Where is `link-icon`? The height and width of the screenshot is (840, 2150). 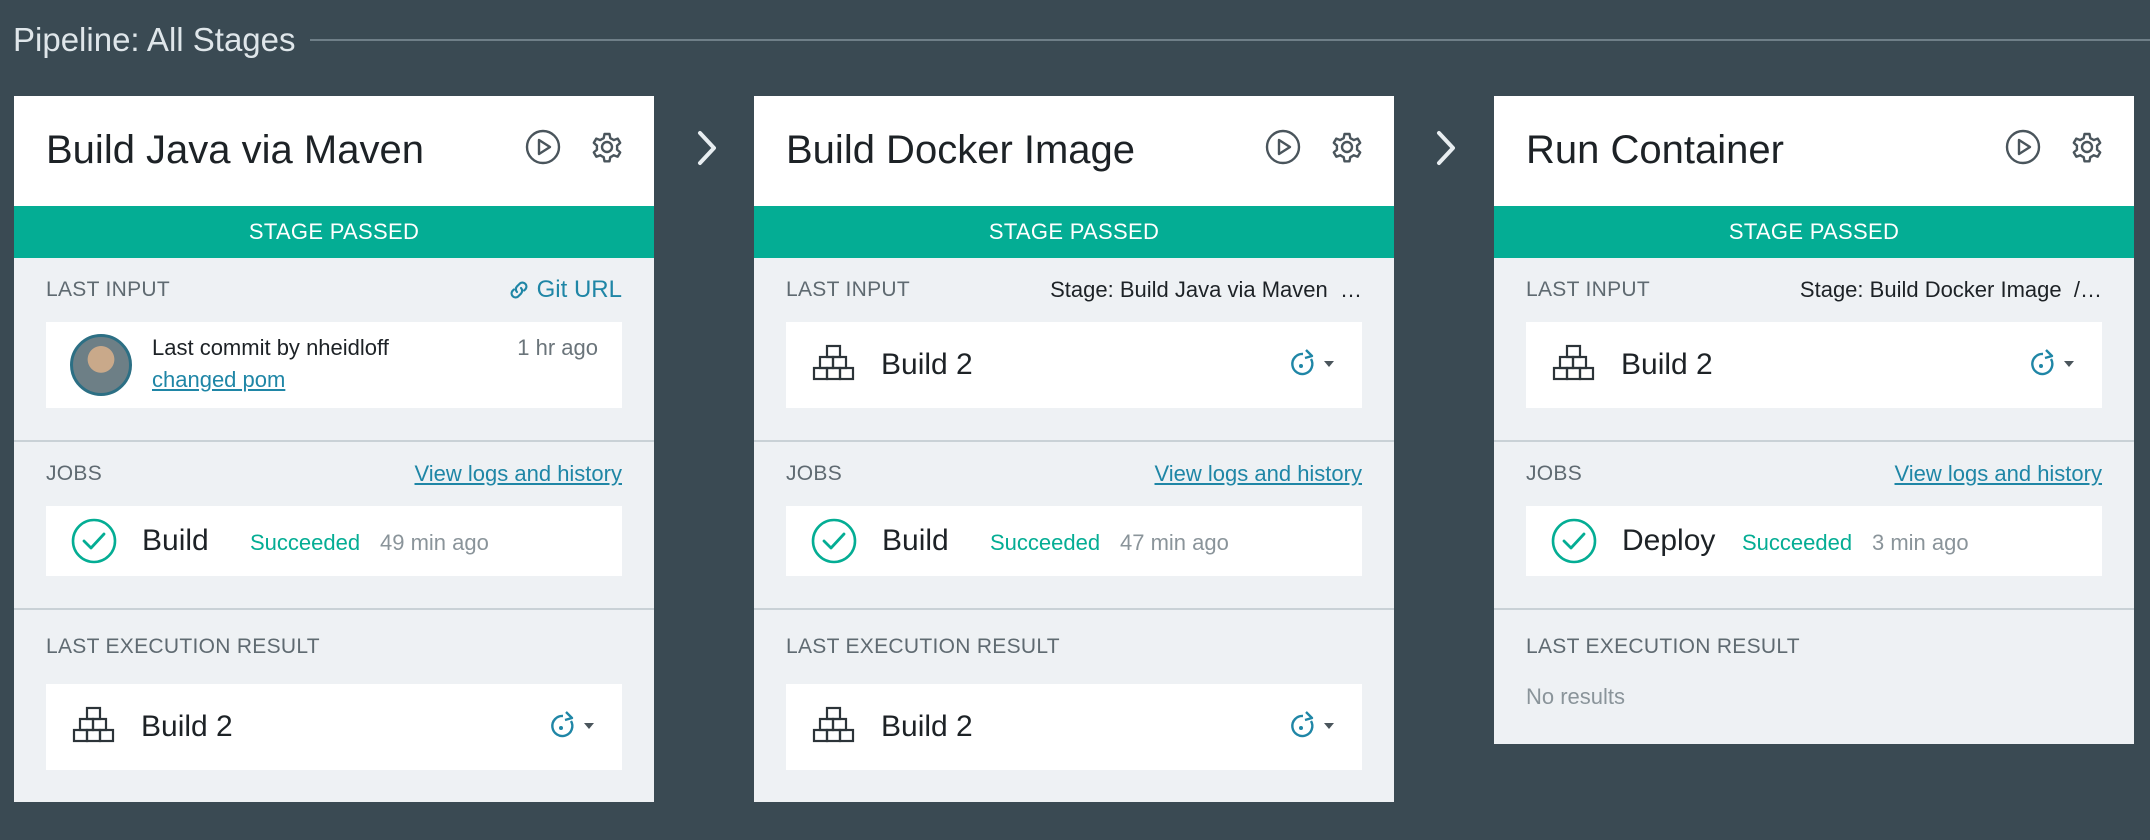
link-icon is located at coordinates (519, 290).